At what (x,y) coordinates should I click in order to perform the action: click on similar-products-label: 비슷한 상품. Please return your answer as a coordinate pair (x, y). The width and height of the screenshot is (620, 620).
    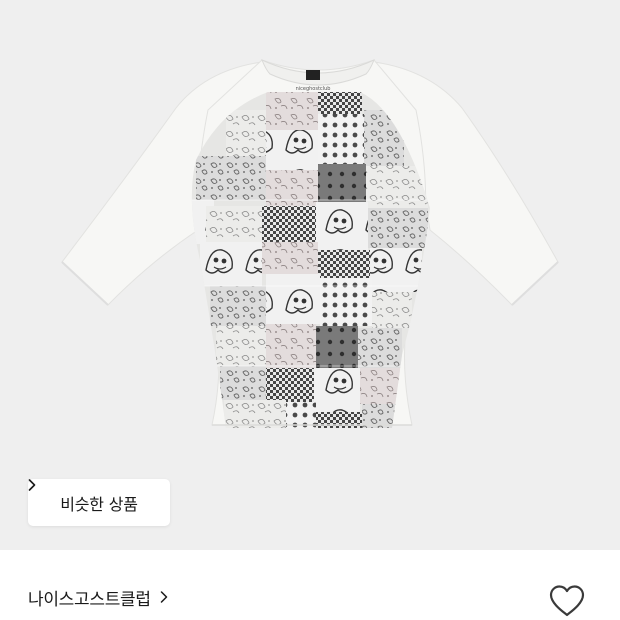
    Looking at the image, I should click on (99, 504).